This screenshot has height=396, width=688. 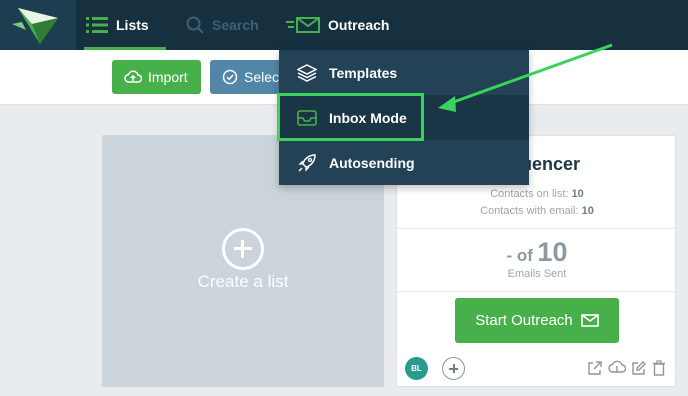 I want to click on avatar: BL, so click(x=416, y=368).